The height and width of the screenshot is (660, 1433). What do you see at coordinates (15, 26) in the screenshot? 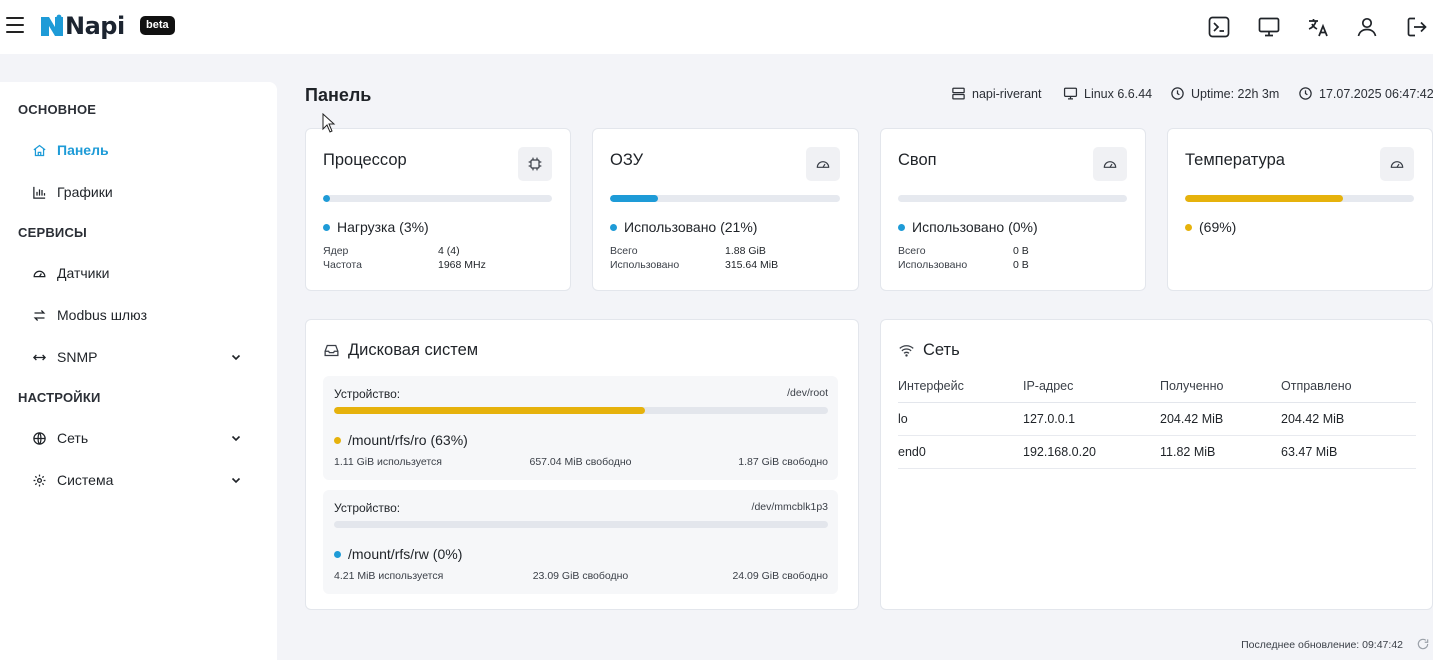
I see `menu-icon` at bounding box center [15, 26].